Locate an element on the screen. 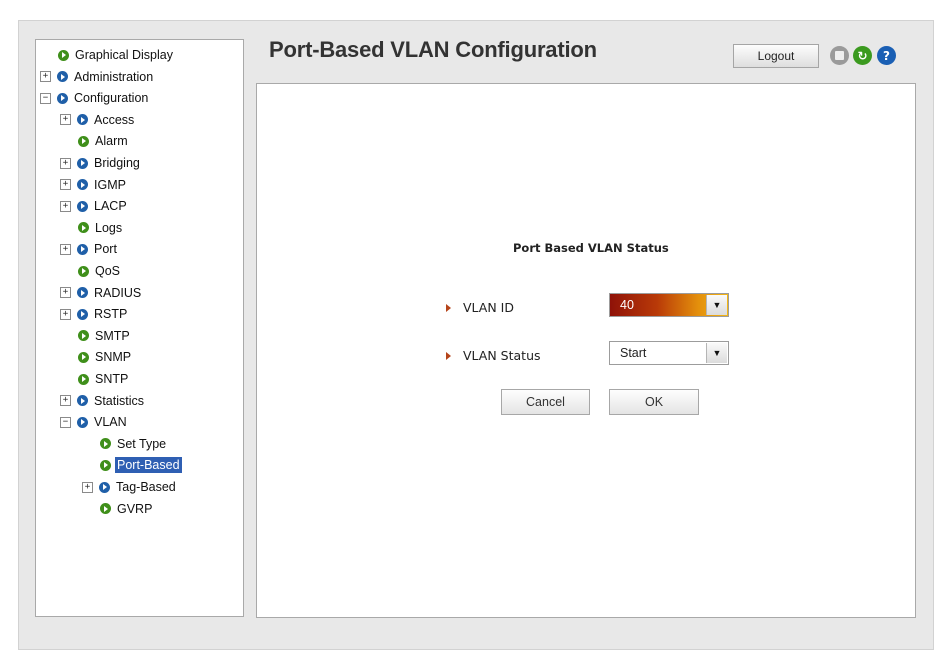 Image resolution: width=950 pixels, height=663 pixels. vlan-status-row: VLAN Status is located at coordinates (493, 355).